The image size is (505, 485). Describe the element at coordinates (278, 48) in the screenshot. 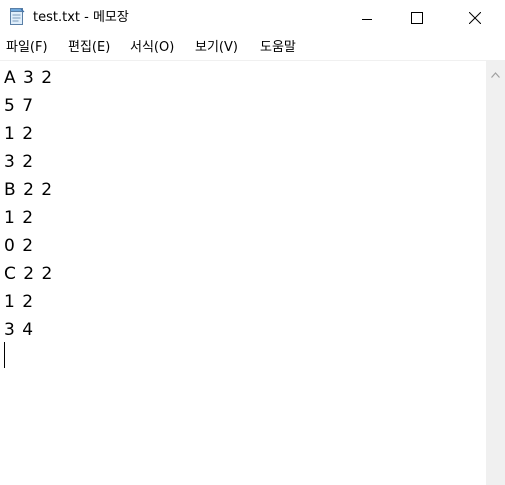

I see `menu-help: 도움말` at that location.